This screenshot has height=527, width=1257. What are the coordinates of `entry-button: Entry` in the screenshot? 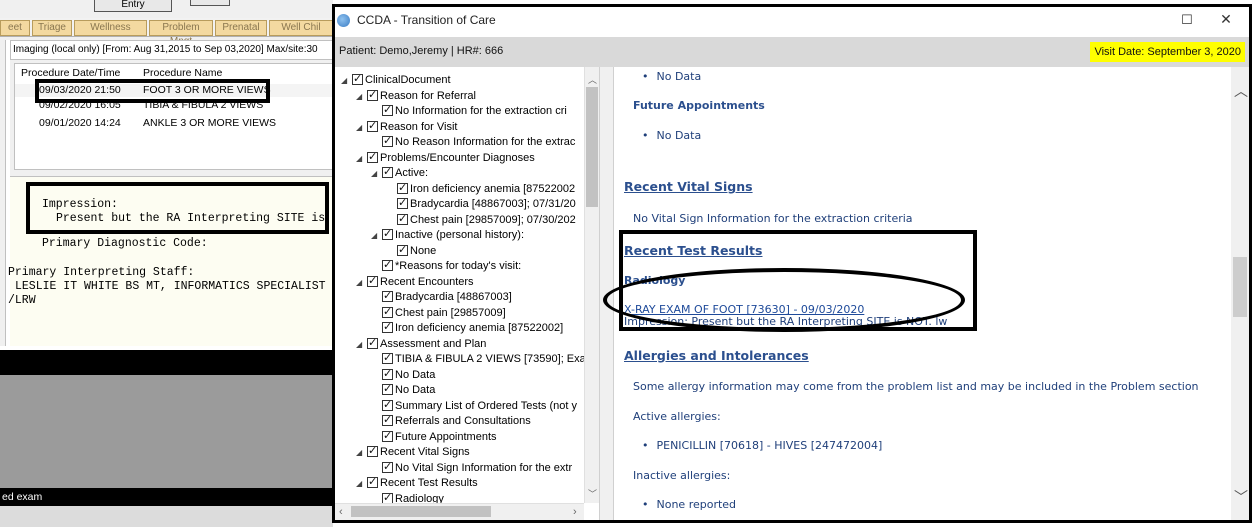 It's located at (133, 6).